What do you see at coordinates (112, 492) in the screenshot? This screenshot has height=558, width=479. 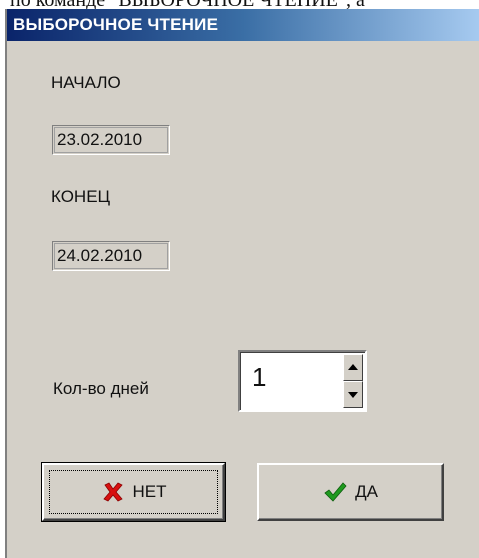 I see `red-x-icon` at bounding box center [112, 492].